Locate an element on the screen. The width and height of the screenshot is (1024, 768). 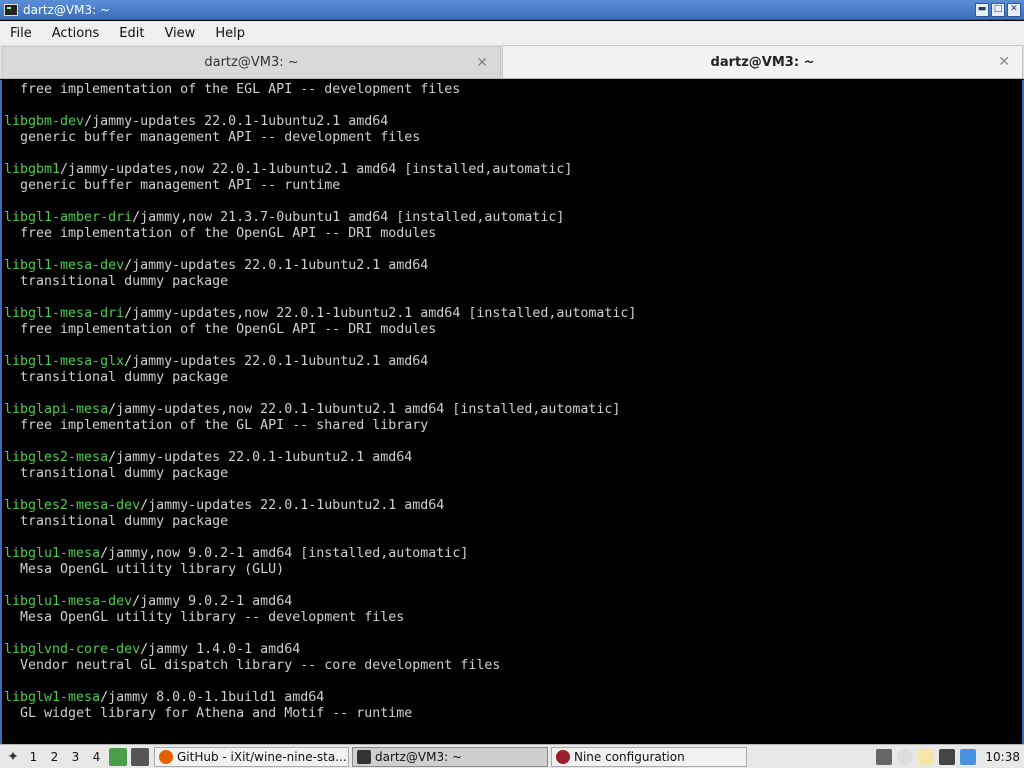
package-name: libglw1-mesa is located at coordinates (52, 697).